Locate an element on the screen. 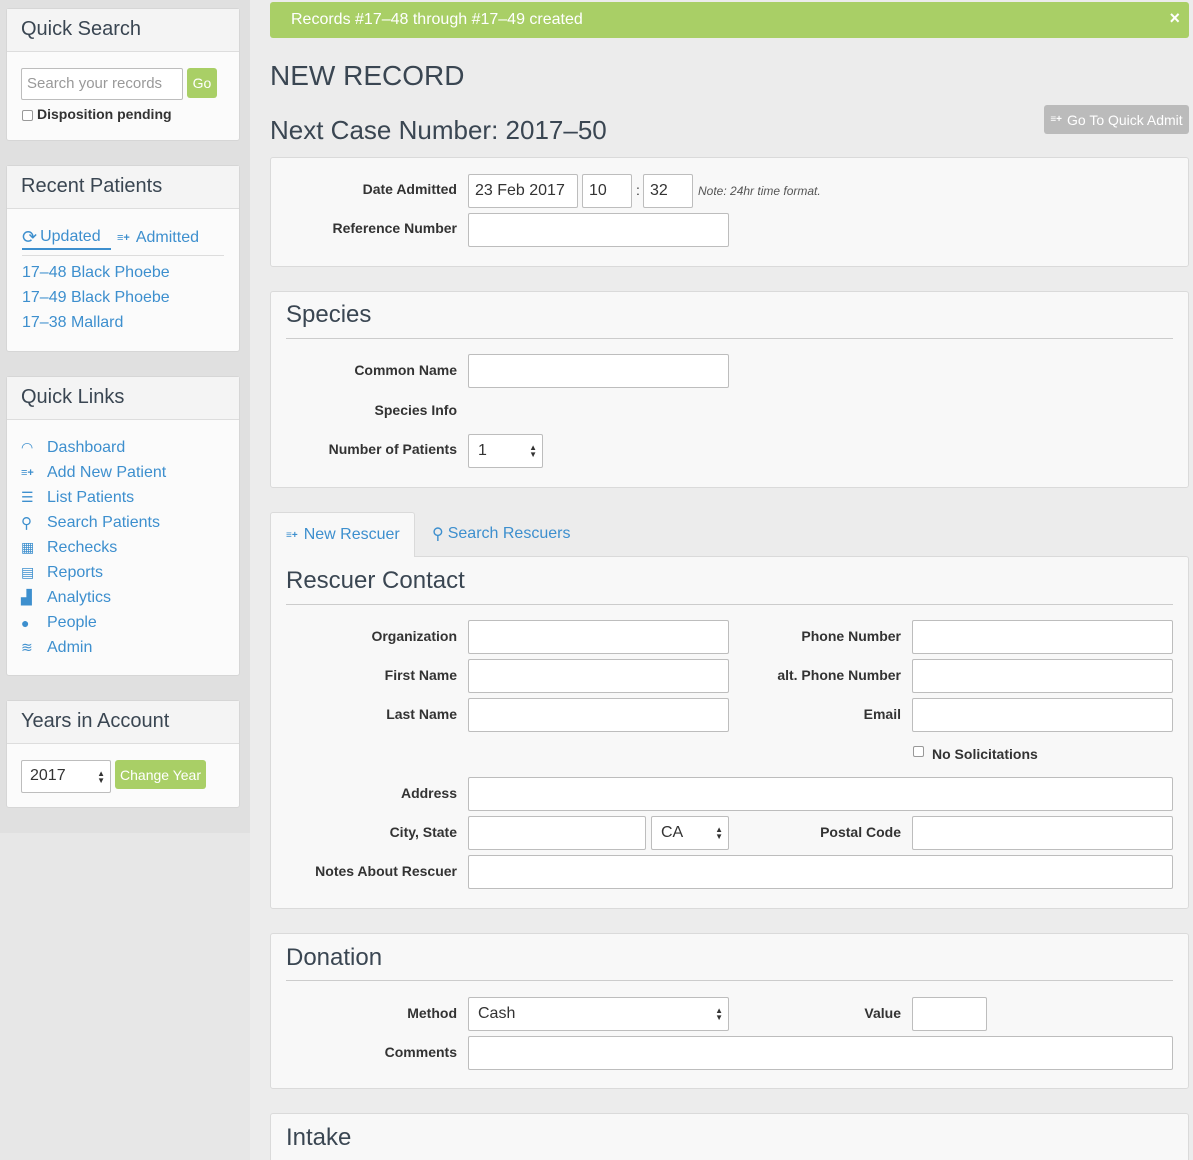  alert-close-icon: × is located at coordinates (1174, 18).